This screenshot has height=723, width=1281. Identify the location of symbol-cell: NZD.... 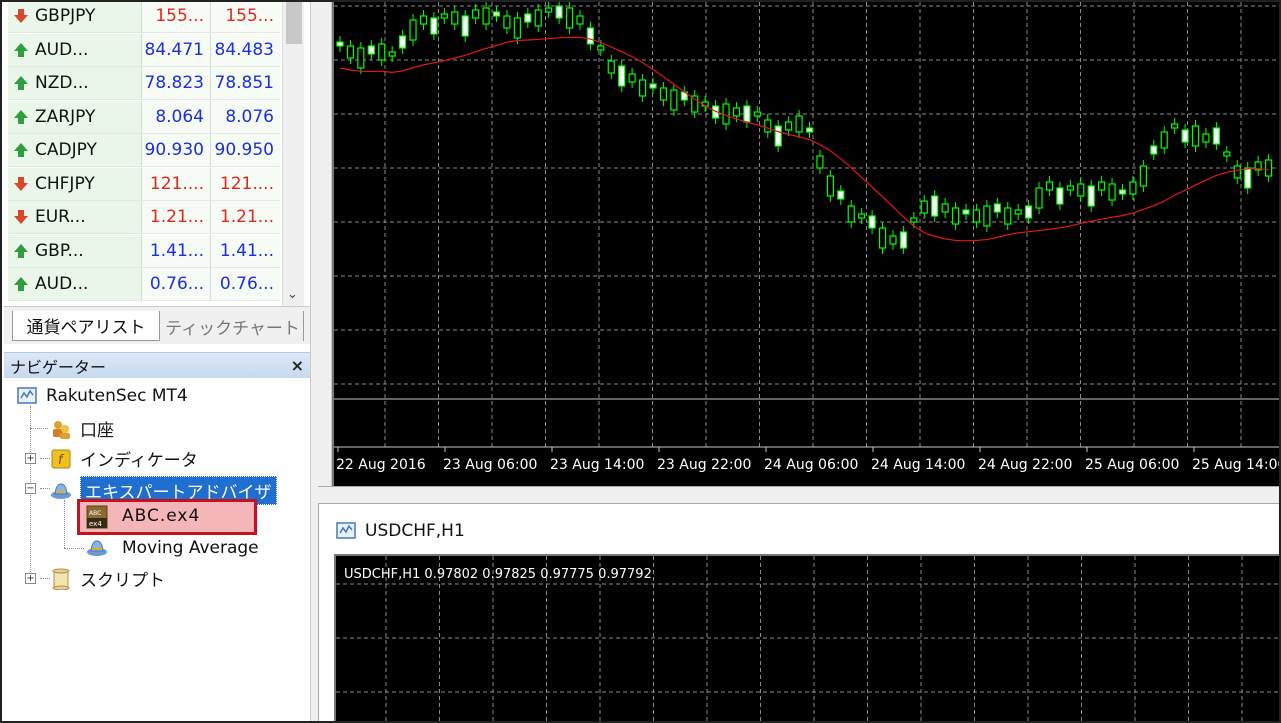
(75, 83).